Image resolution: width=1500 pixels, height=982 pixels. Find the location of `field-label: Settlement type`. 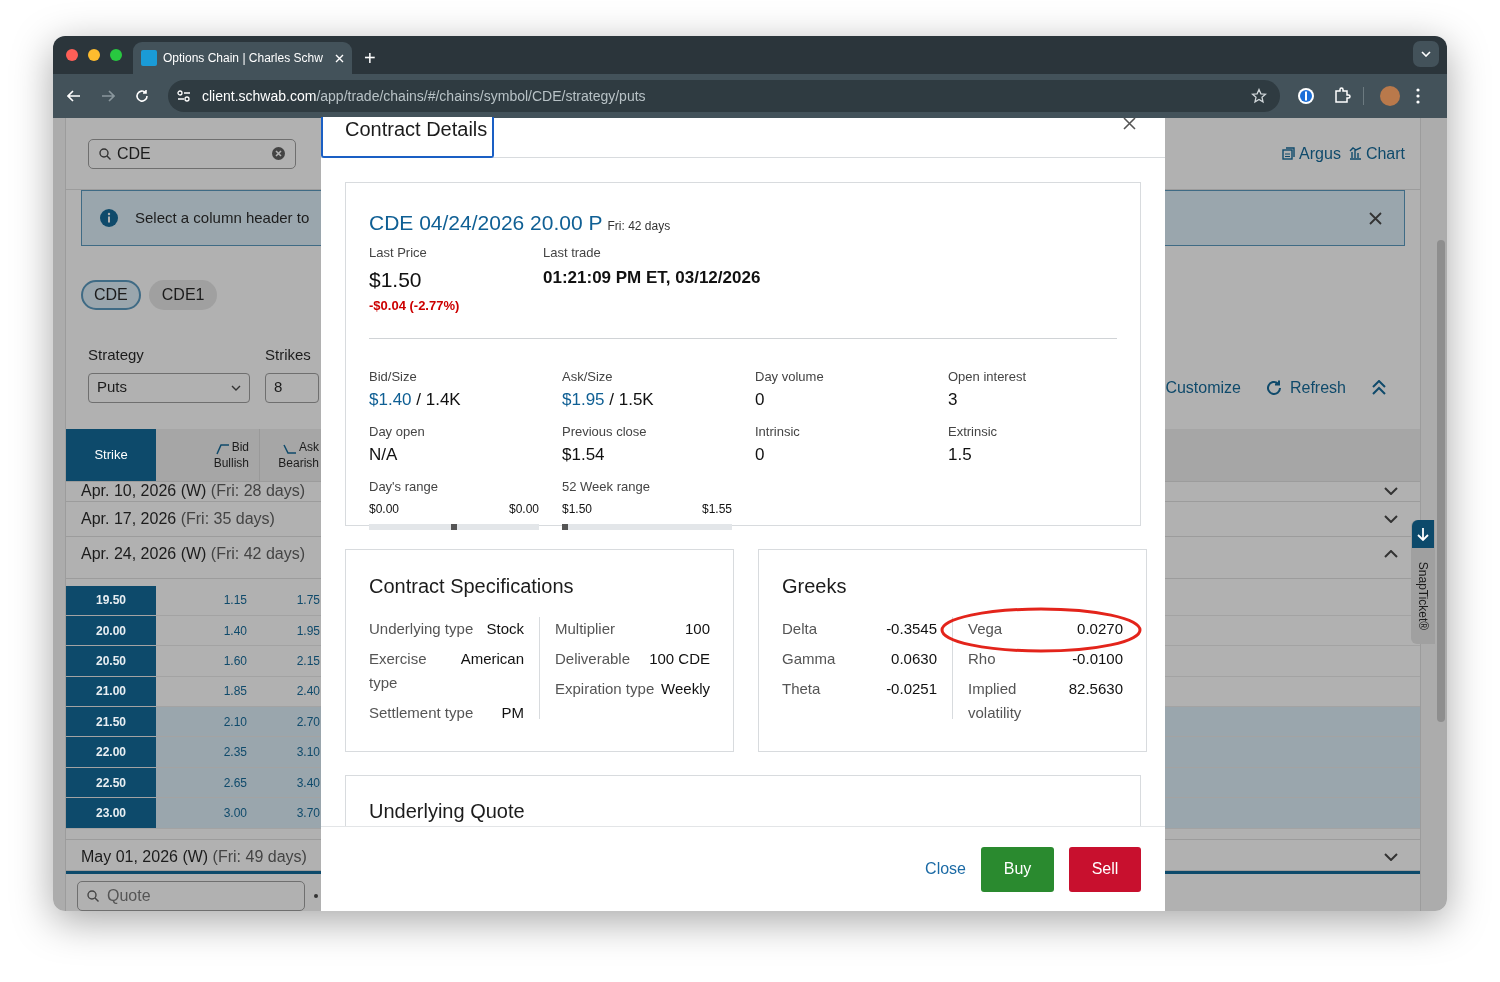

field-label: Settlement type is located at coordinates (421, 713).